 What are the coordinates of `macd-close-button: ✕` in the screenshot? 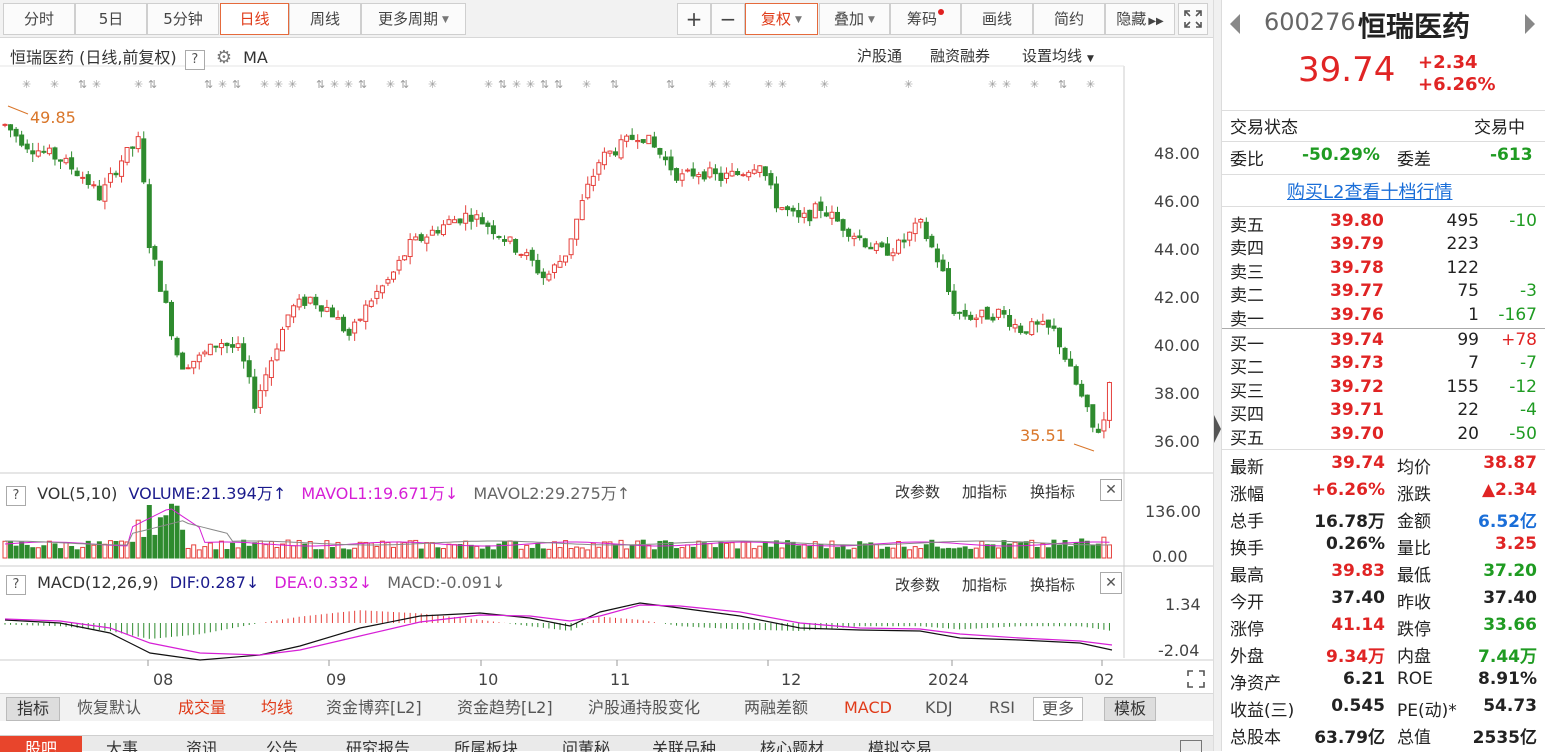 It's located at (1111, 583).